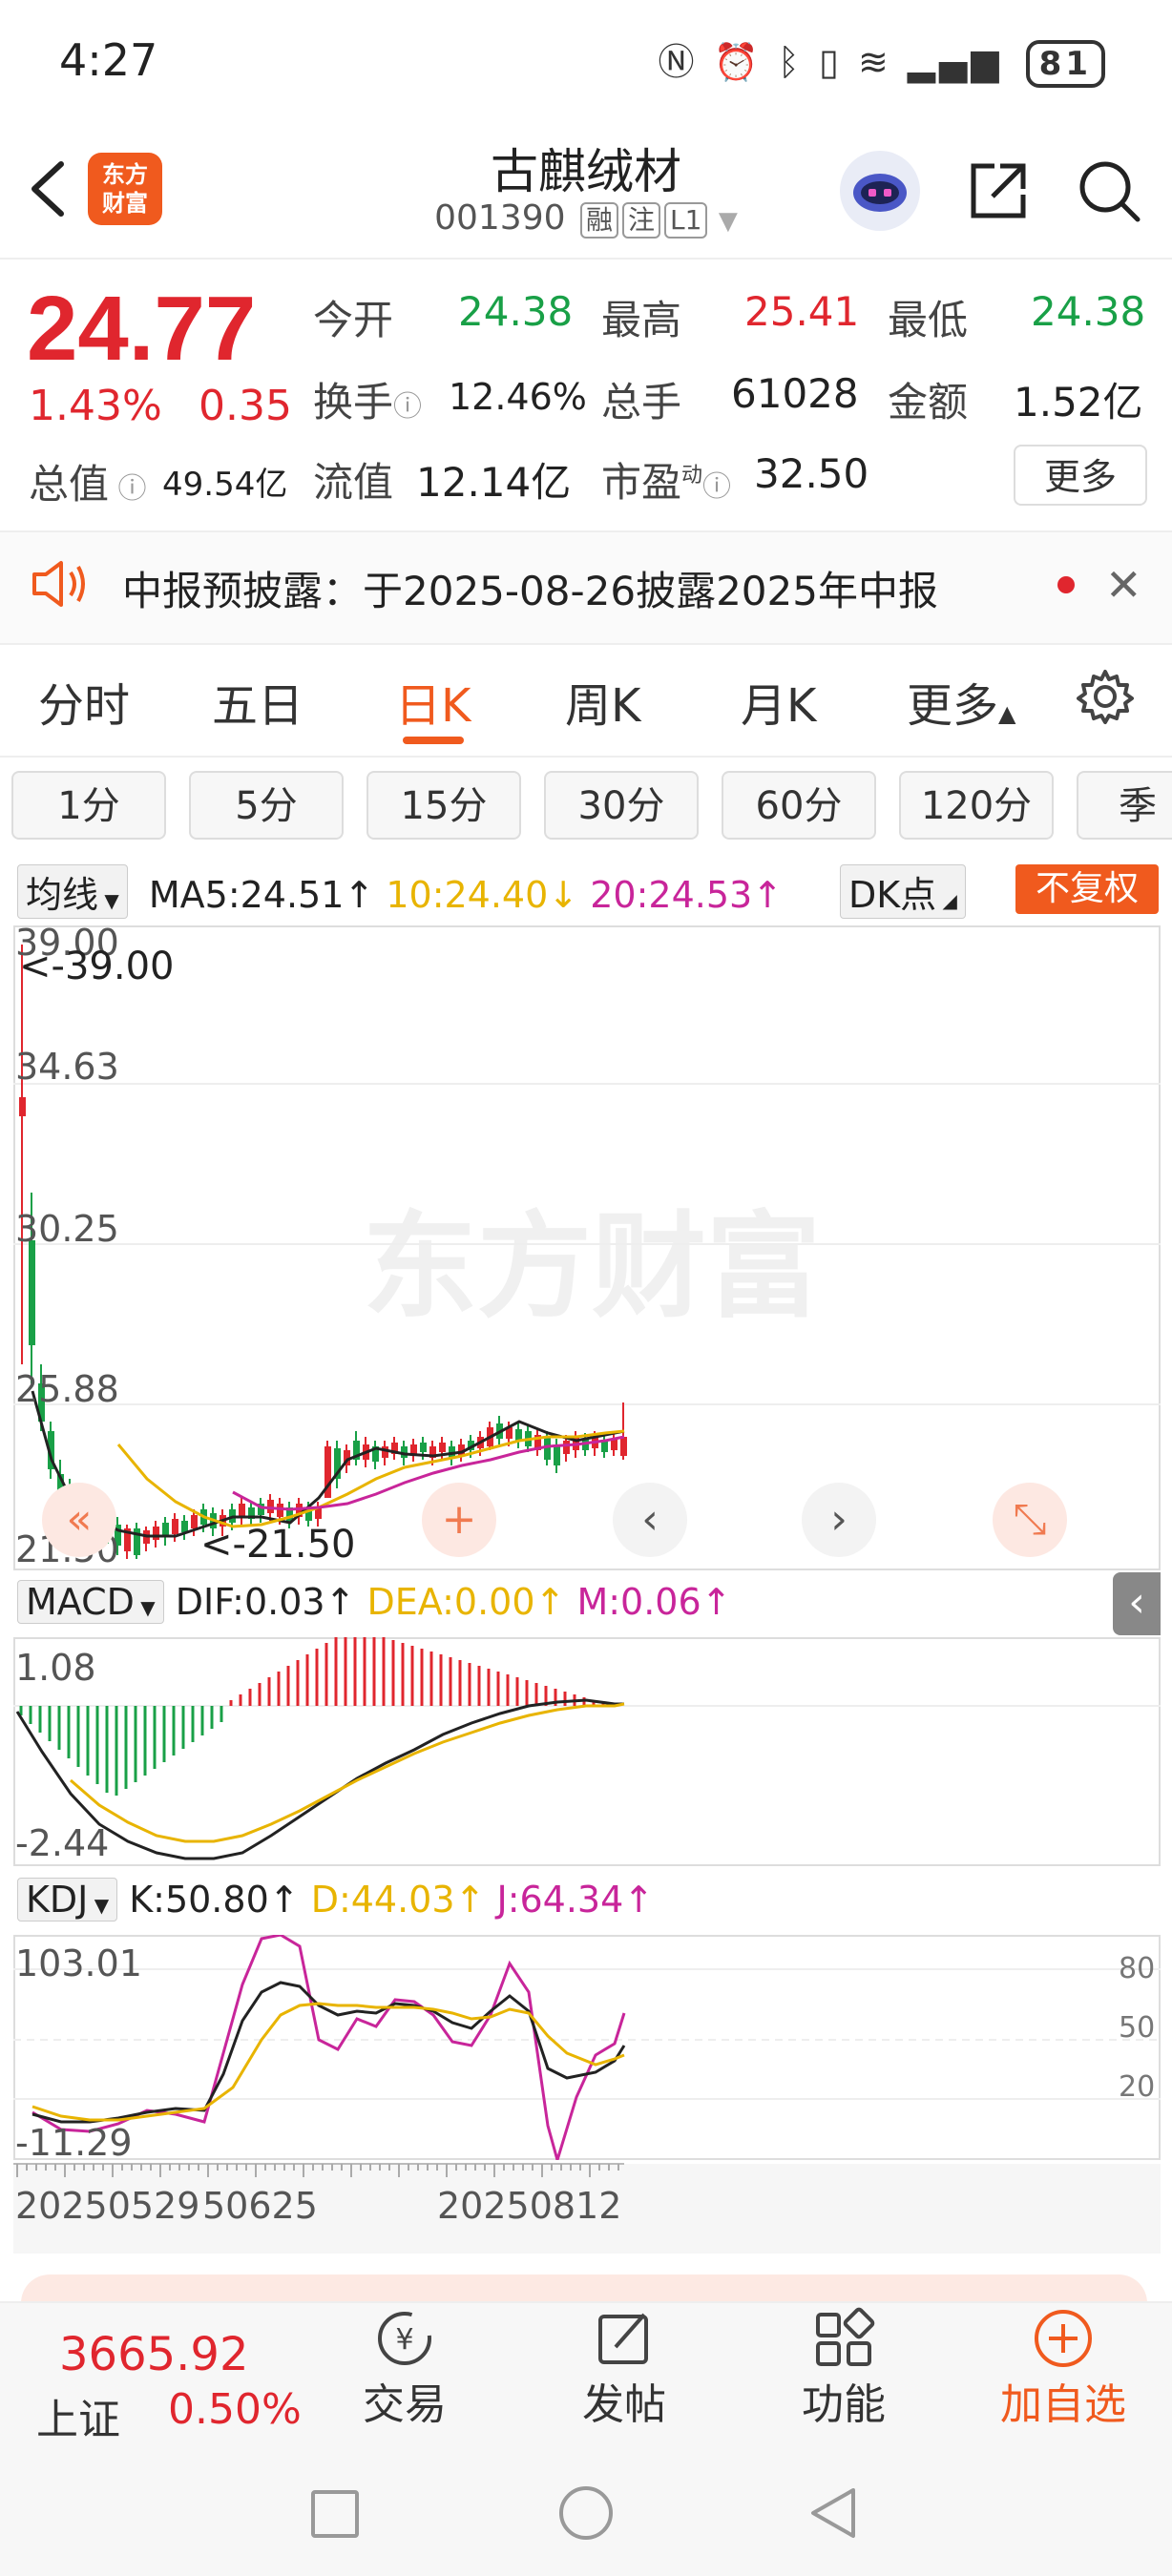 Image resolution: width=1172 pixels, height=2576 pixels. I want to click on fullscreen-icon: ⤡, so click(1030, 1520).